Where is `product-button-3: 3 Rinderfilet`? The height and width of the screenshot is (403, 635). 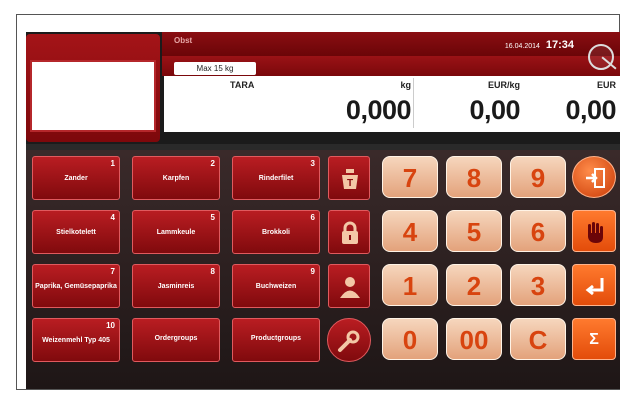 product-button-3: 3 Rinderfilet is located at coordinates (276, 178).